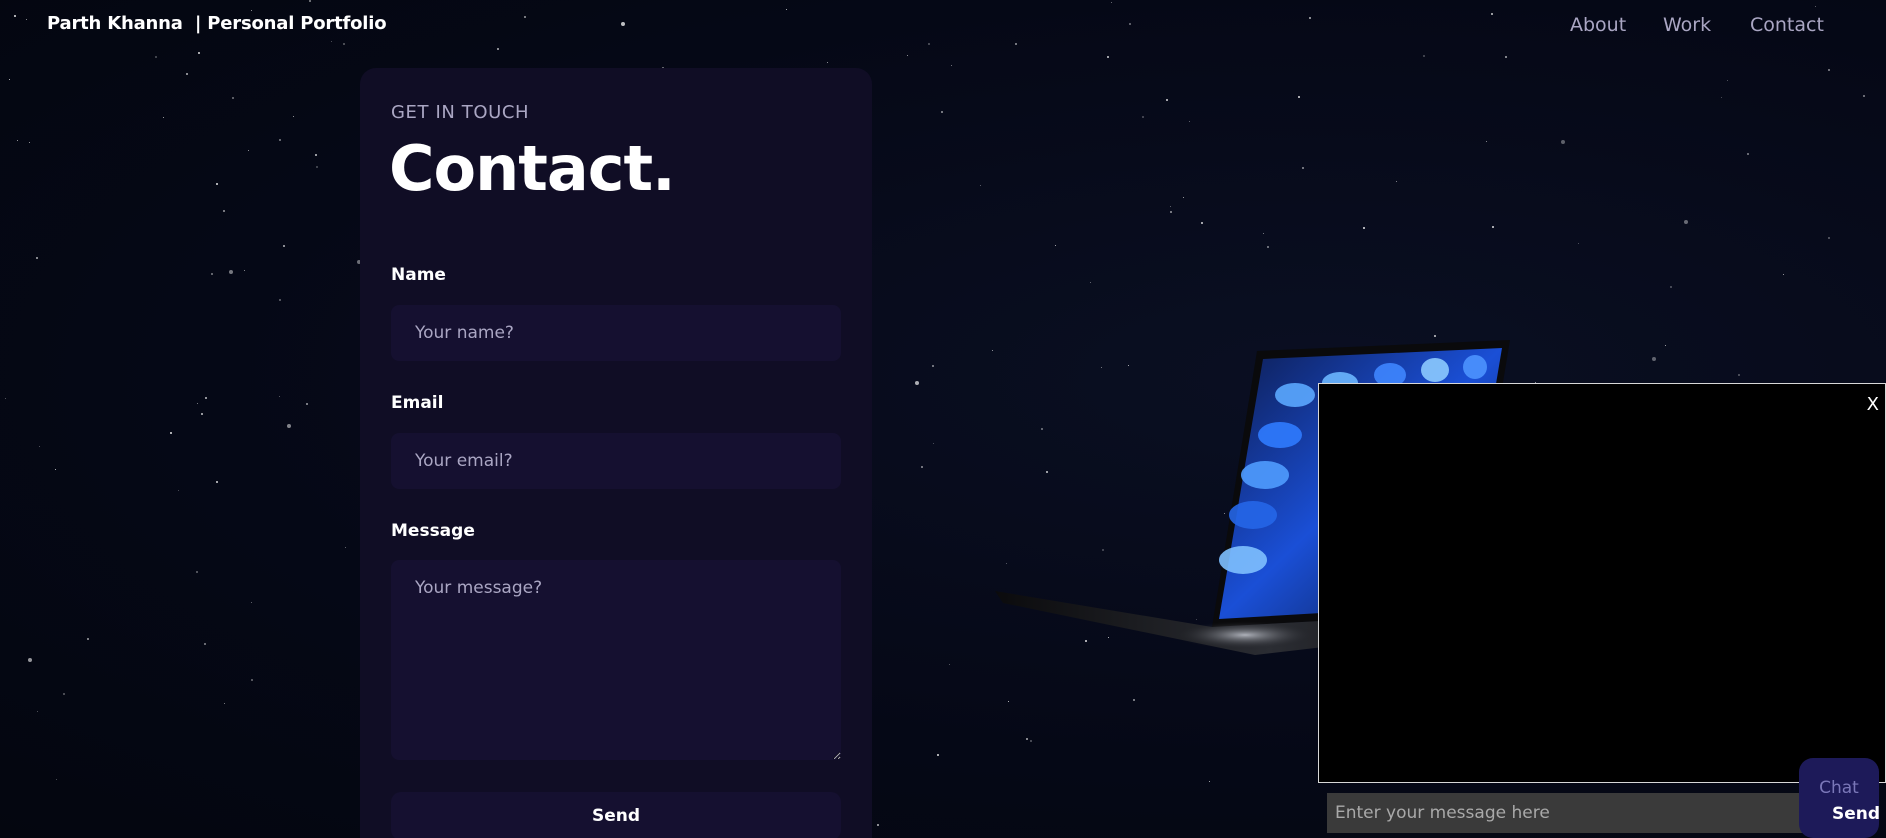 This screenshot has width=1886, height=838. Describe the element at coordinates (1567, 813) in the screenshot. I see `chat-message-input` at that location.